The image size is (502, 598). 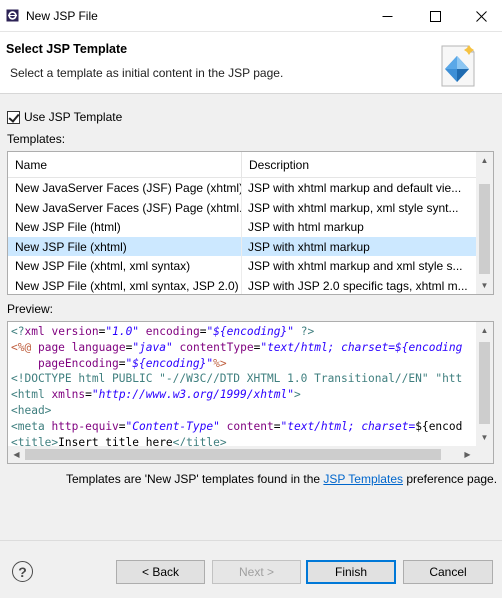 What do you see at coordinates (125, 227) in the screenshot?
I see `template-name: New JSP File (html)` at bounding box center [125, 227].